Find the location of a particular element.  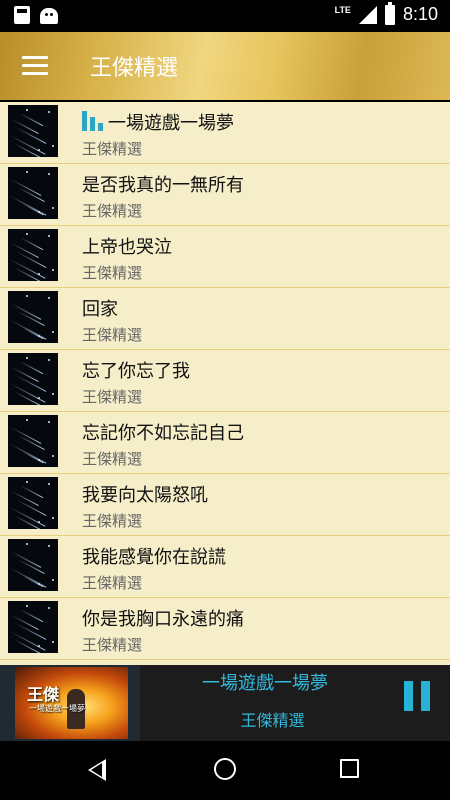

song-title-text: 我要向太陽怒吼 is located at coordinates (145, 495).